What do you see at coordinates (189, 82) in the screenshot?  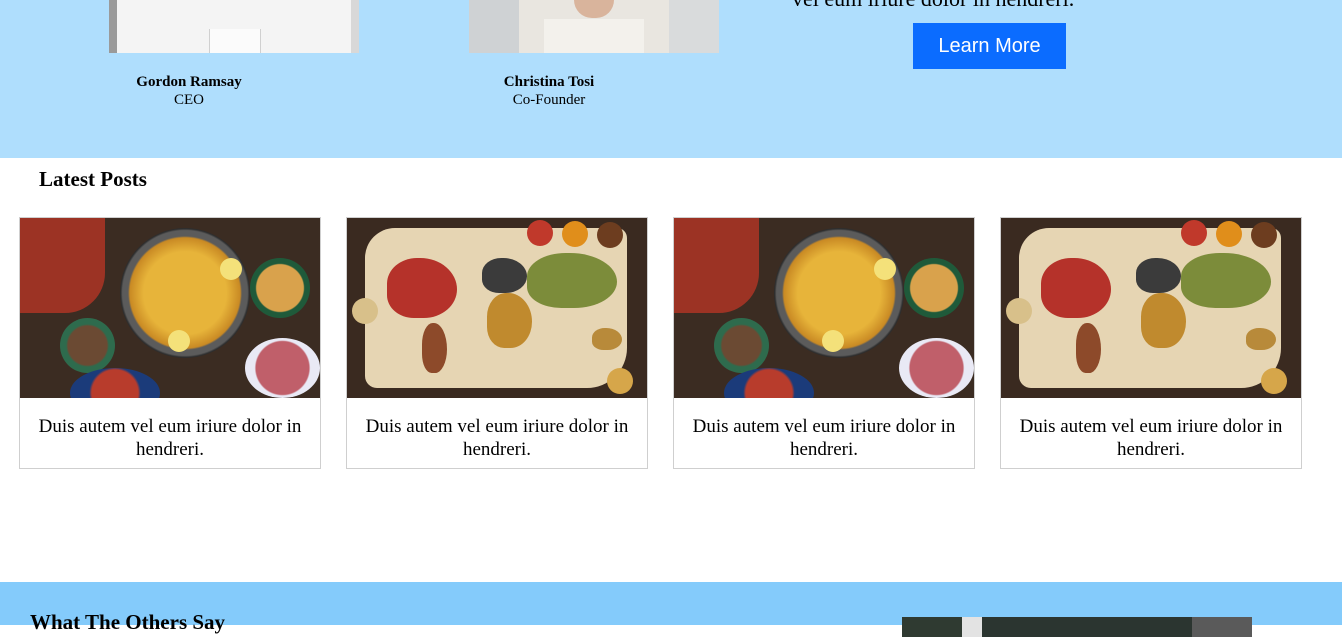 I see `member-name: Gordon Ramsay` at bounding box center [189, 82].